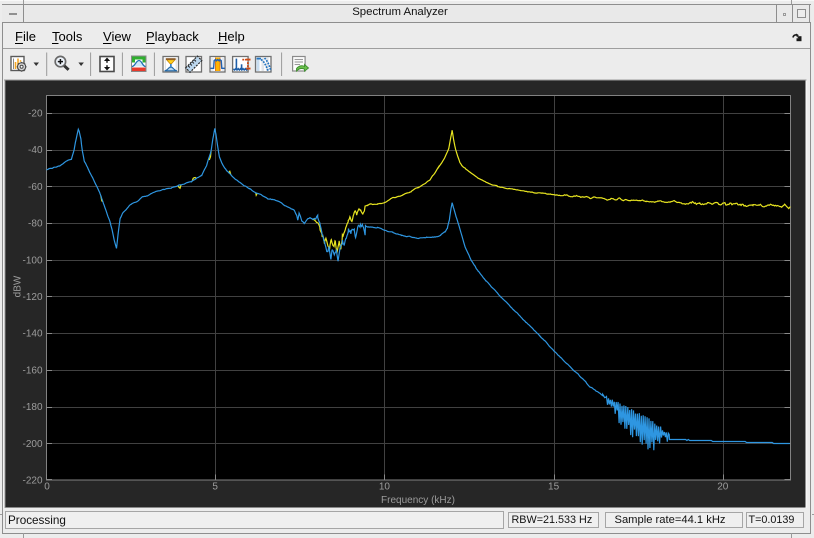  What do you see at coordinates (554, 487) in the screenshot?
I see `svg-text: 15` at bounding box center [554, 487].